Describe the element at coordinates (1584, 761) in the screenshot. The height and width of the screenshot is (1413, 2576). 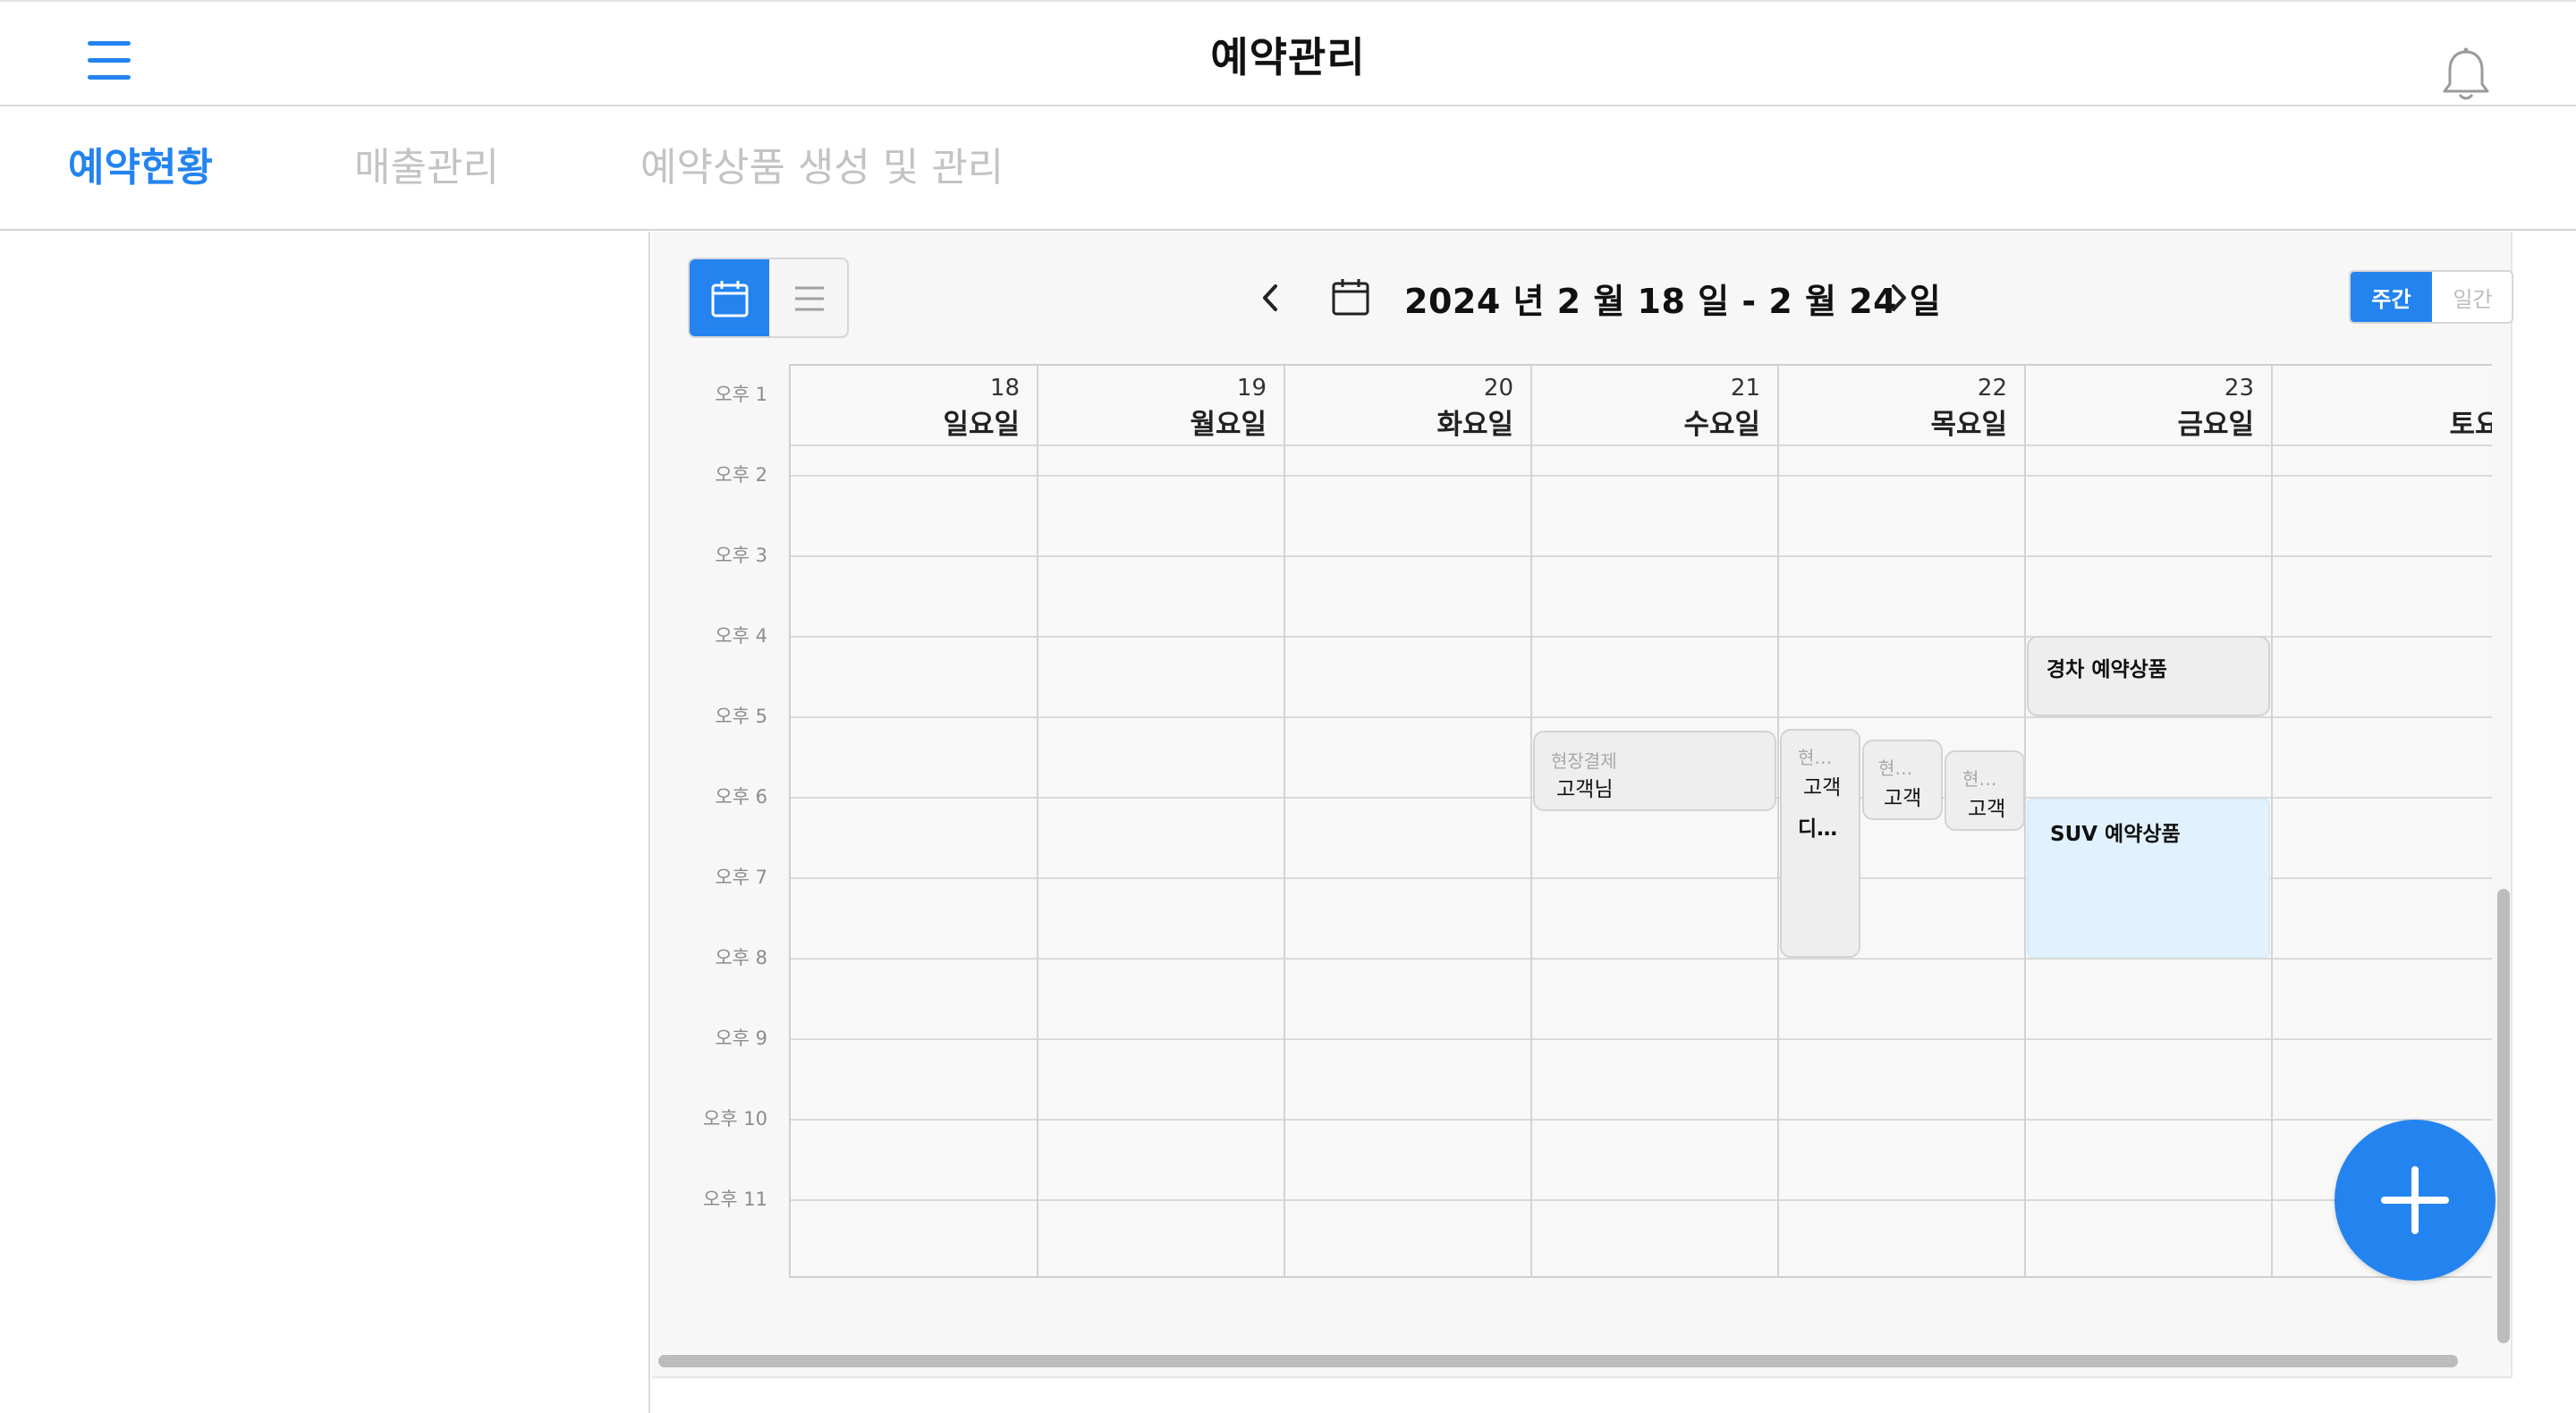
I see `event-payment-label: 현장결제` at that location.